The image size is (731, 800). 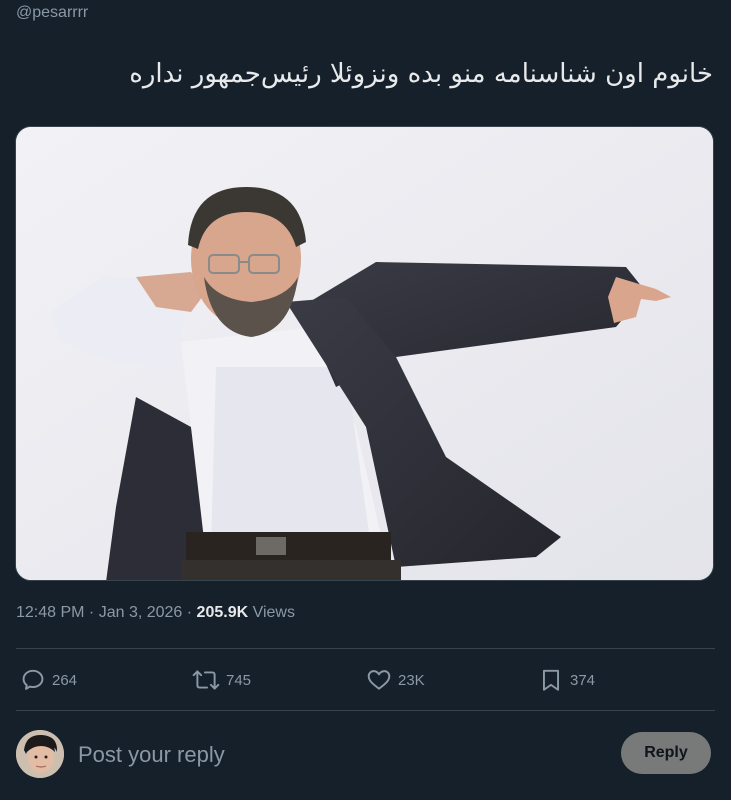 I want to click on tweet-date: Jan 3, 2026, so click(x=141, y=612).